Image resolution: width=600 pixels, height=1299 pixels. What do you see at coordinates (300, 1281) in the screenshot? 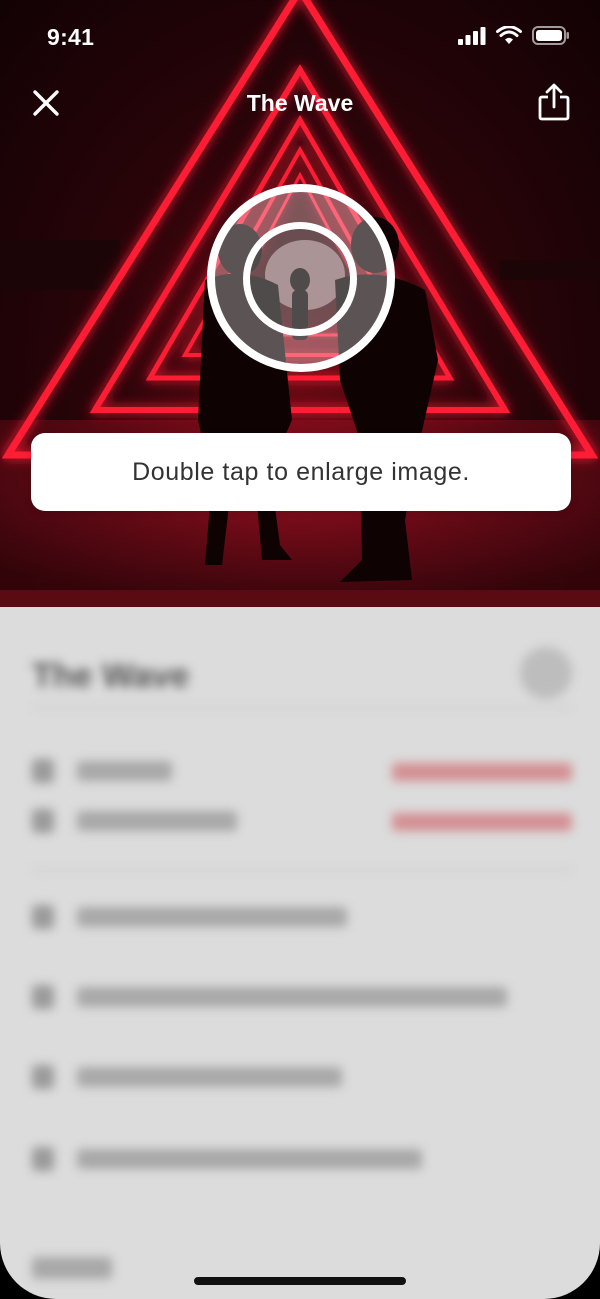
I see `home-indicator` at bounding box center [300, 1281].